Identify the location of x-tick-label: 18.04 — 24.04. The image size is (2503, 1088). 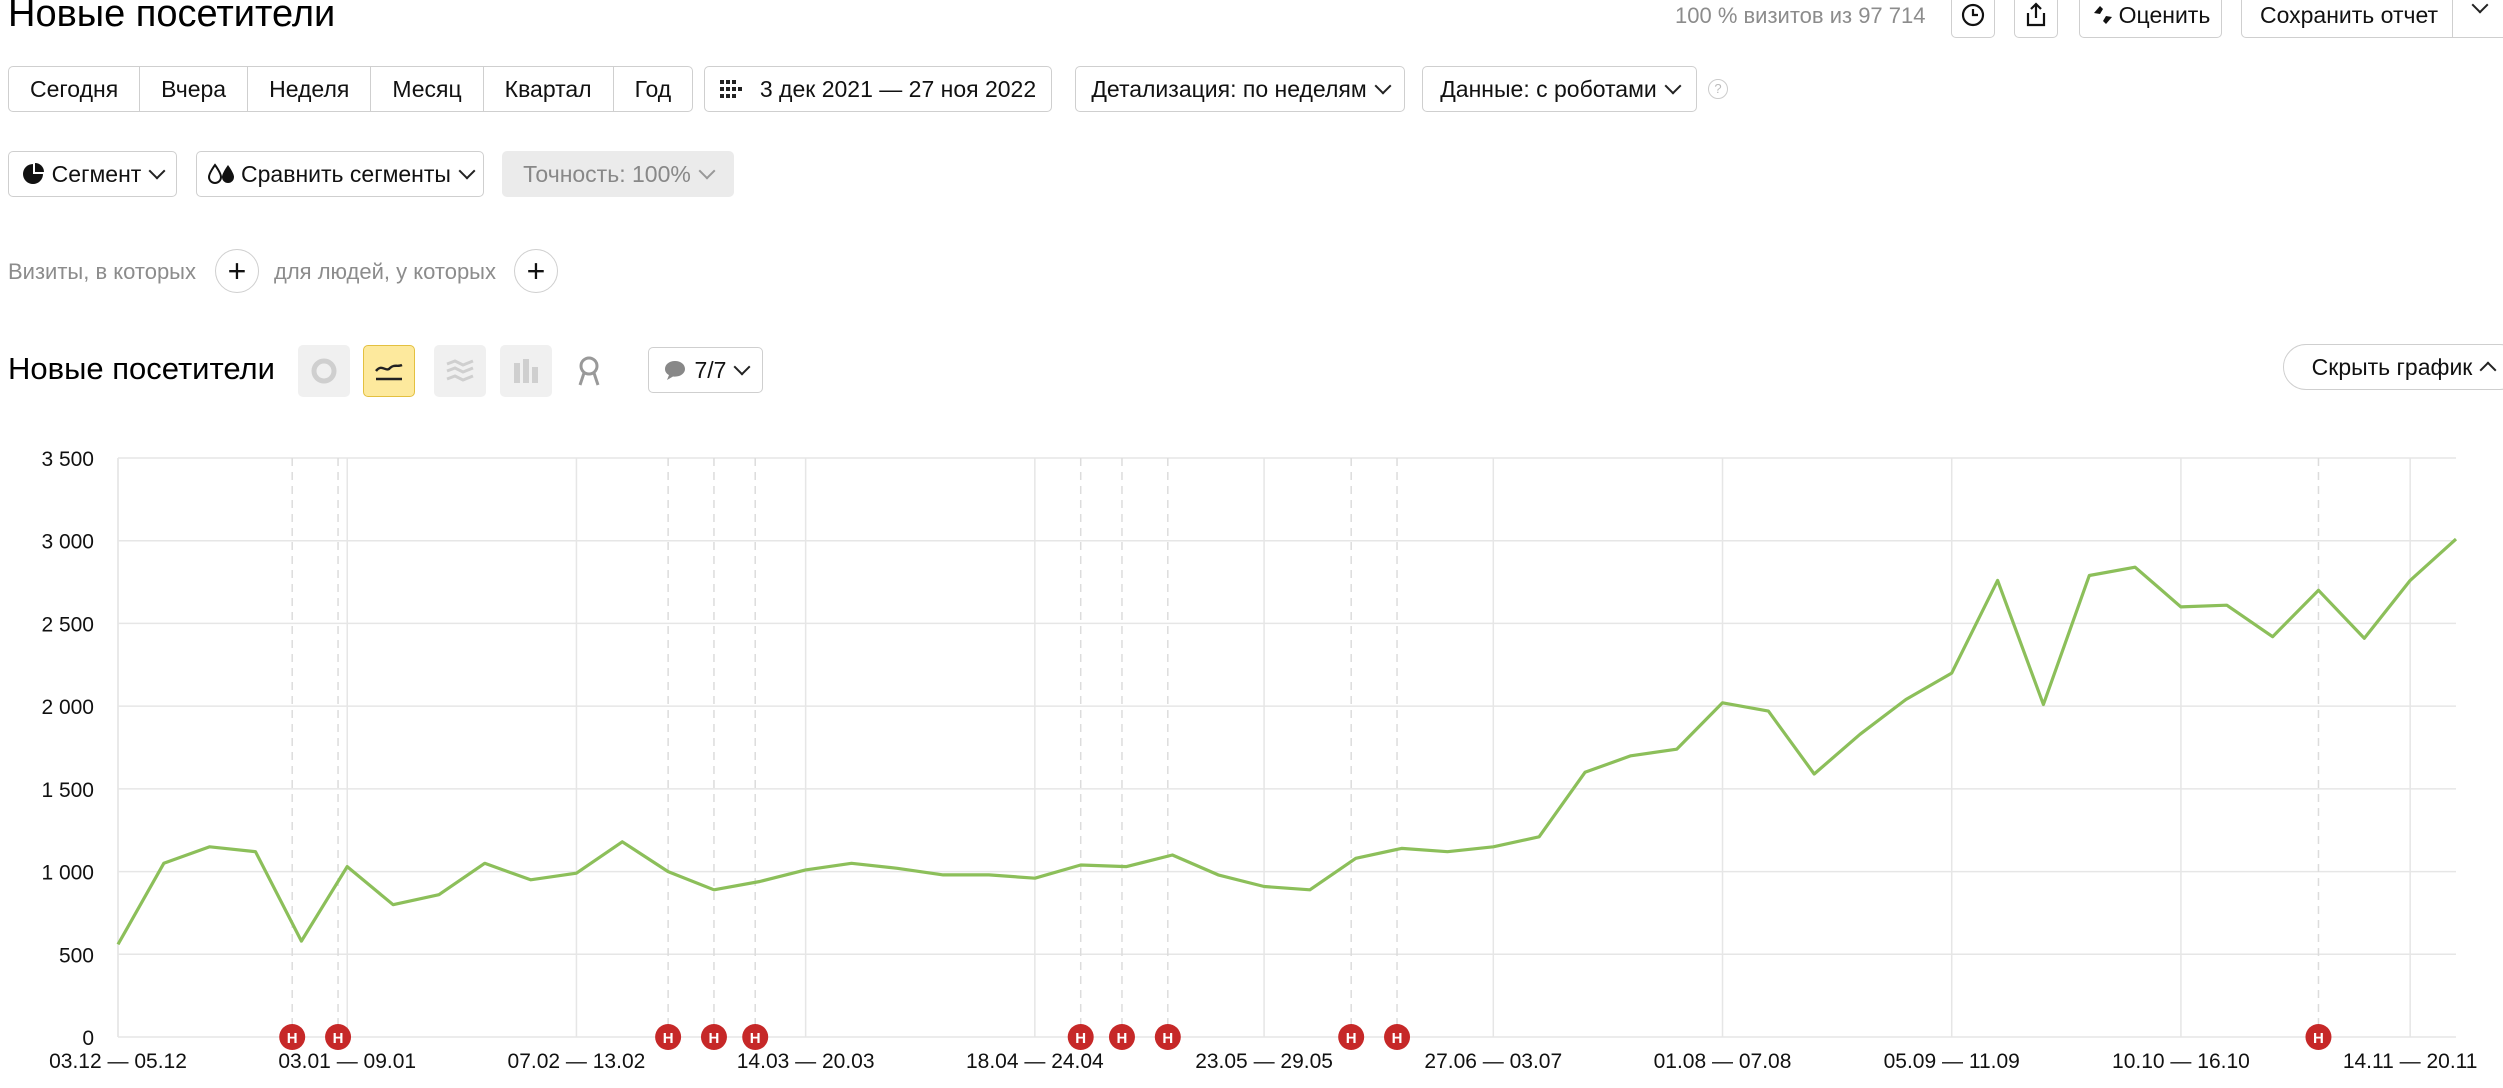
(1035, 1061).